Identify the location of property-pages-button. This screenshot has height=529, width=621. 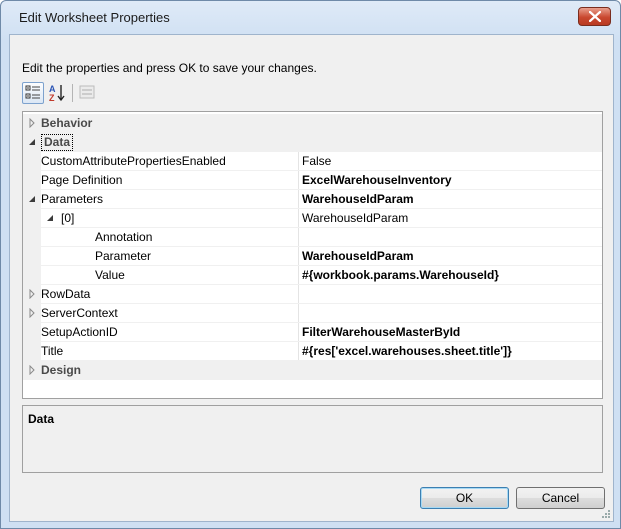
(88, 93).